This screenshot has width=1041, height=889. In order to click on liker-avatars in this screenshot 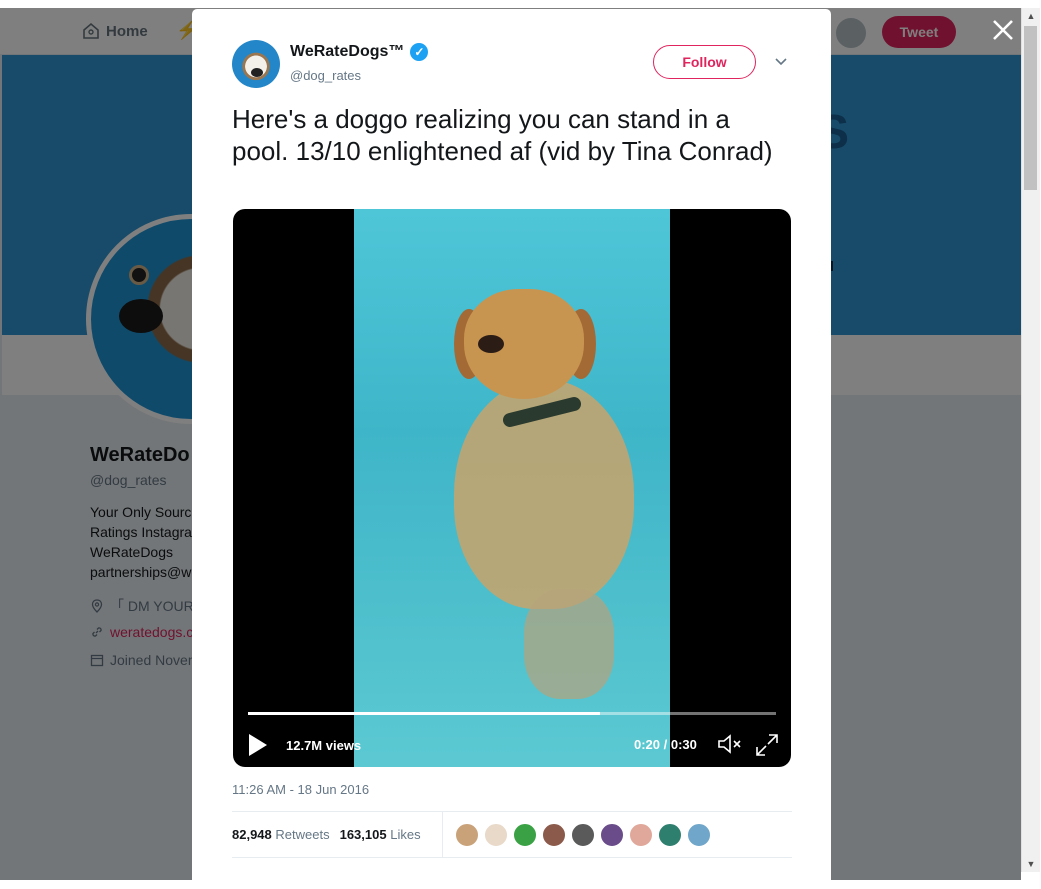, I will do `click(583, 835)`.